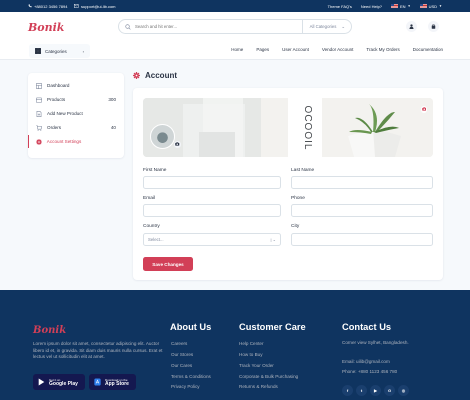 Image resolution: width=470 pixels, height=400 pixels. Describe the element at coordinates (361, 390) in the screenshot. I see `twitter-icon: t` at that location.